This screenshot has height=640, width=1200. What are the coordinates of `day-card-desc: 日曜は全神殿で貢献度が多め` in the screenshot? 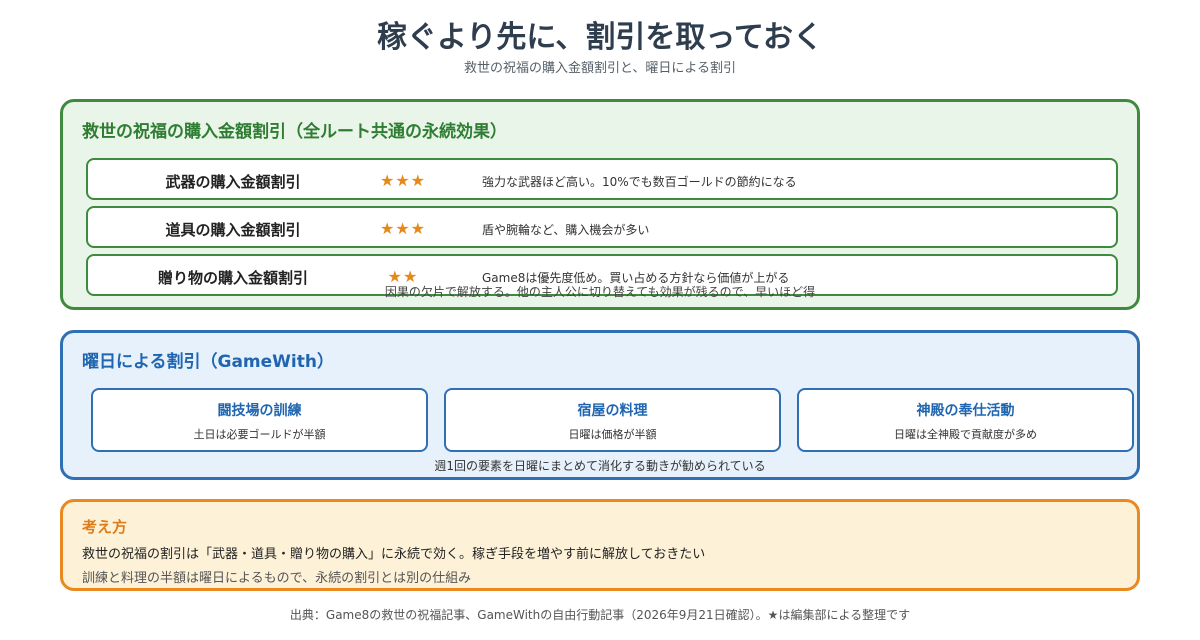 It's located at (965, 434).